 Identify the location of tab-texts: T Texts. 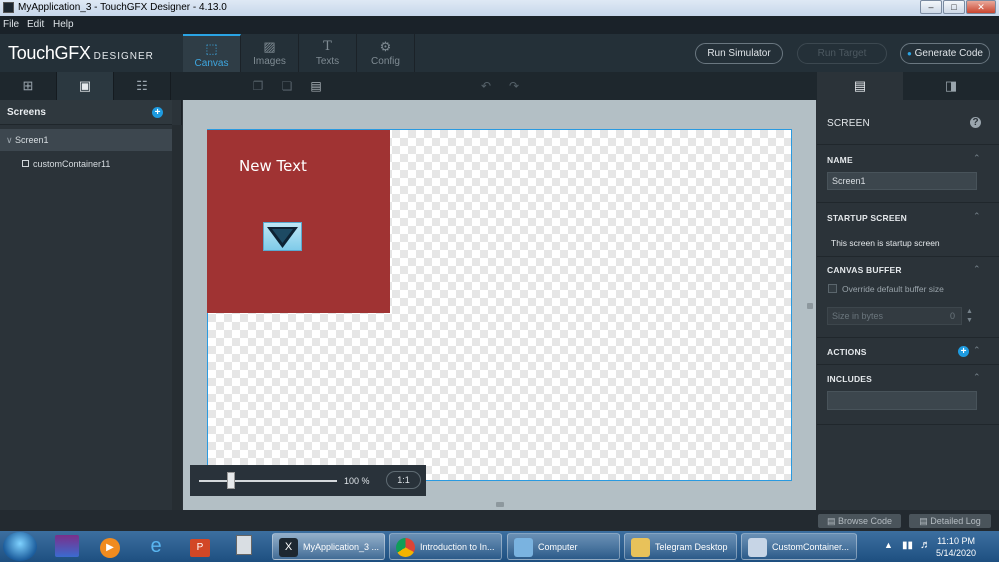
(328, 53).